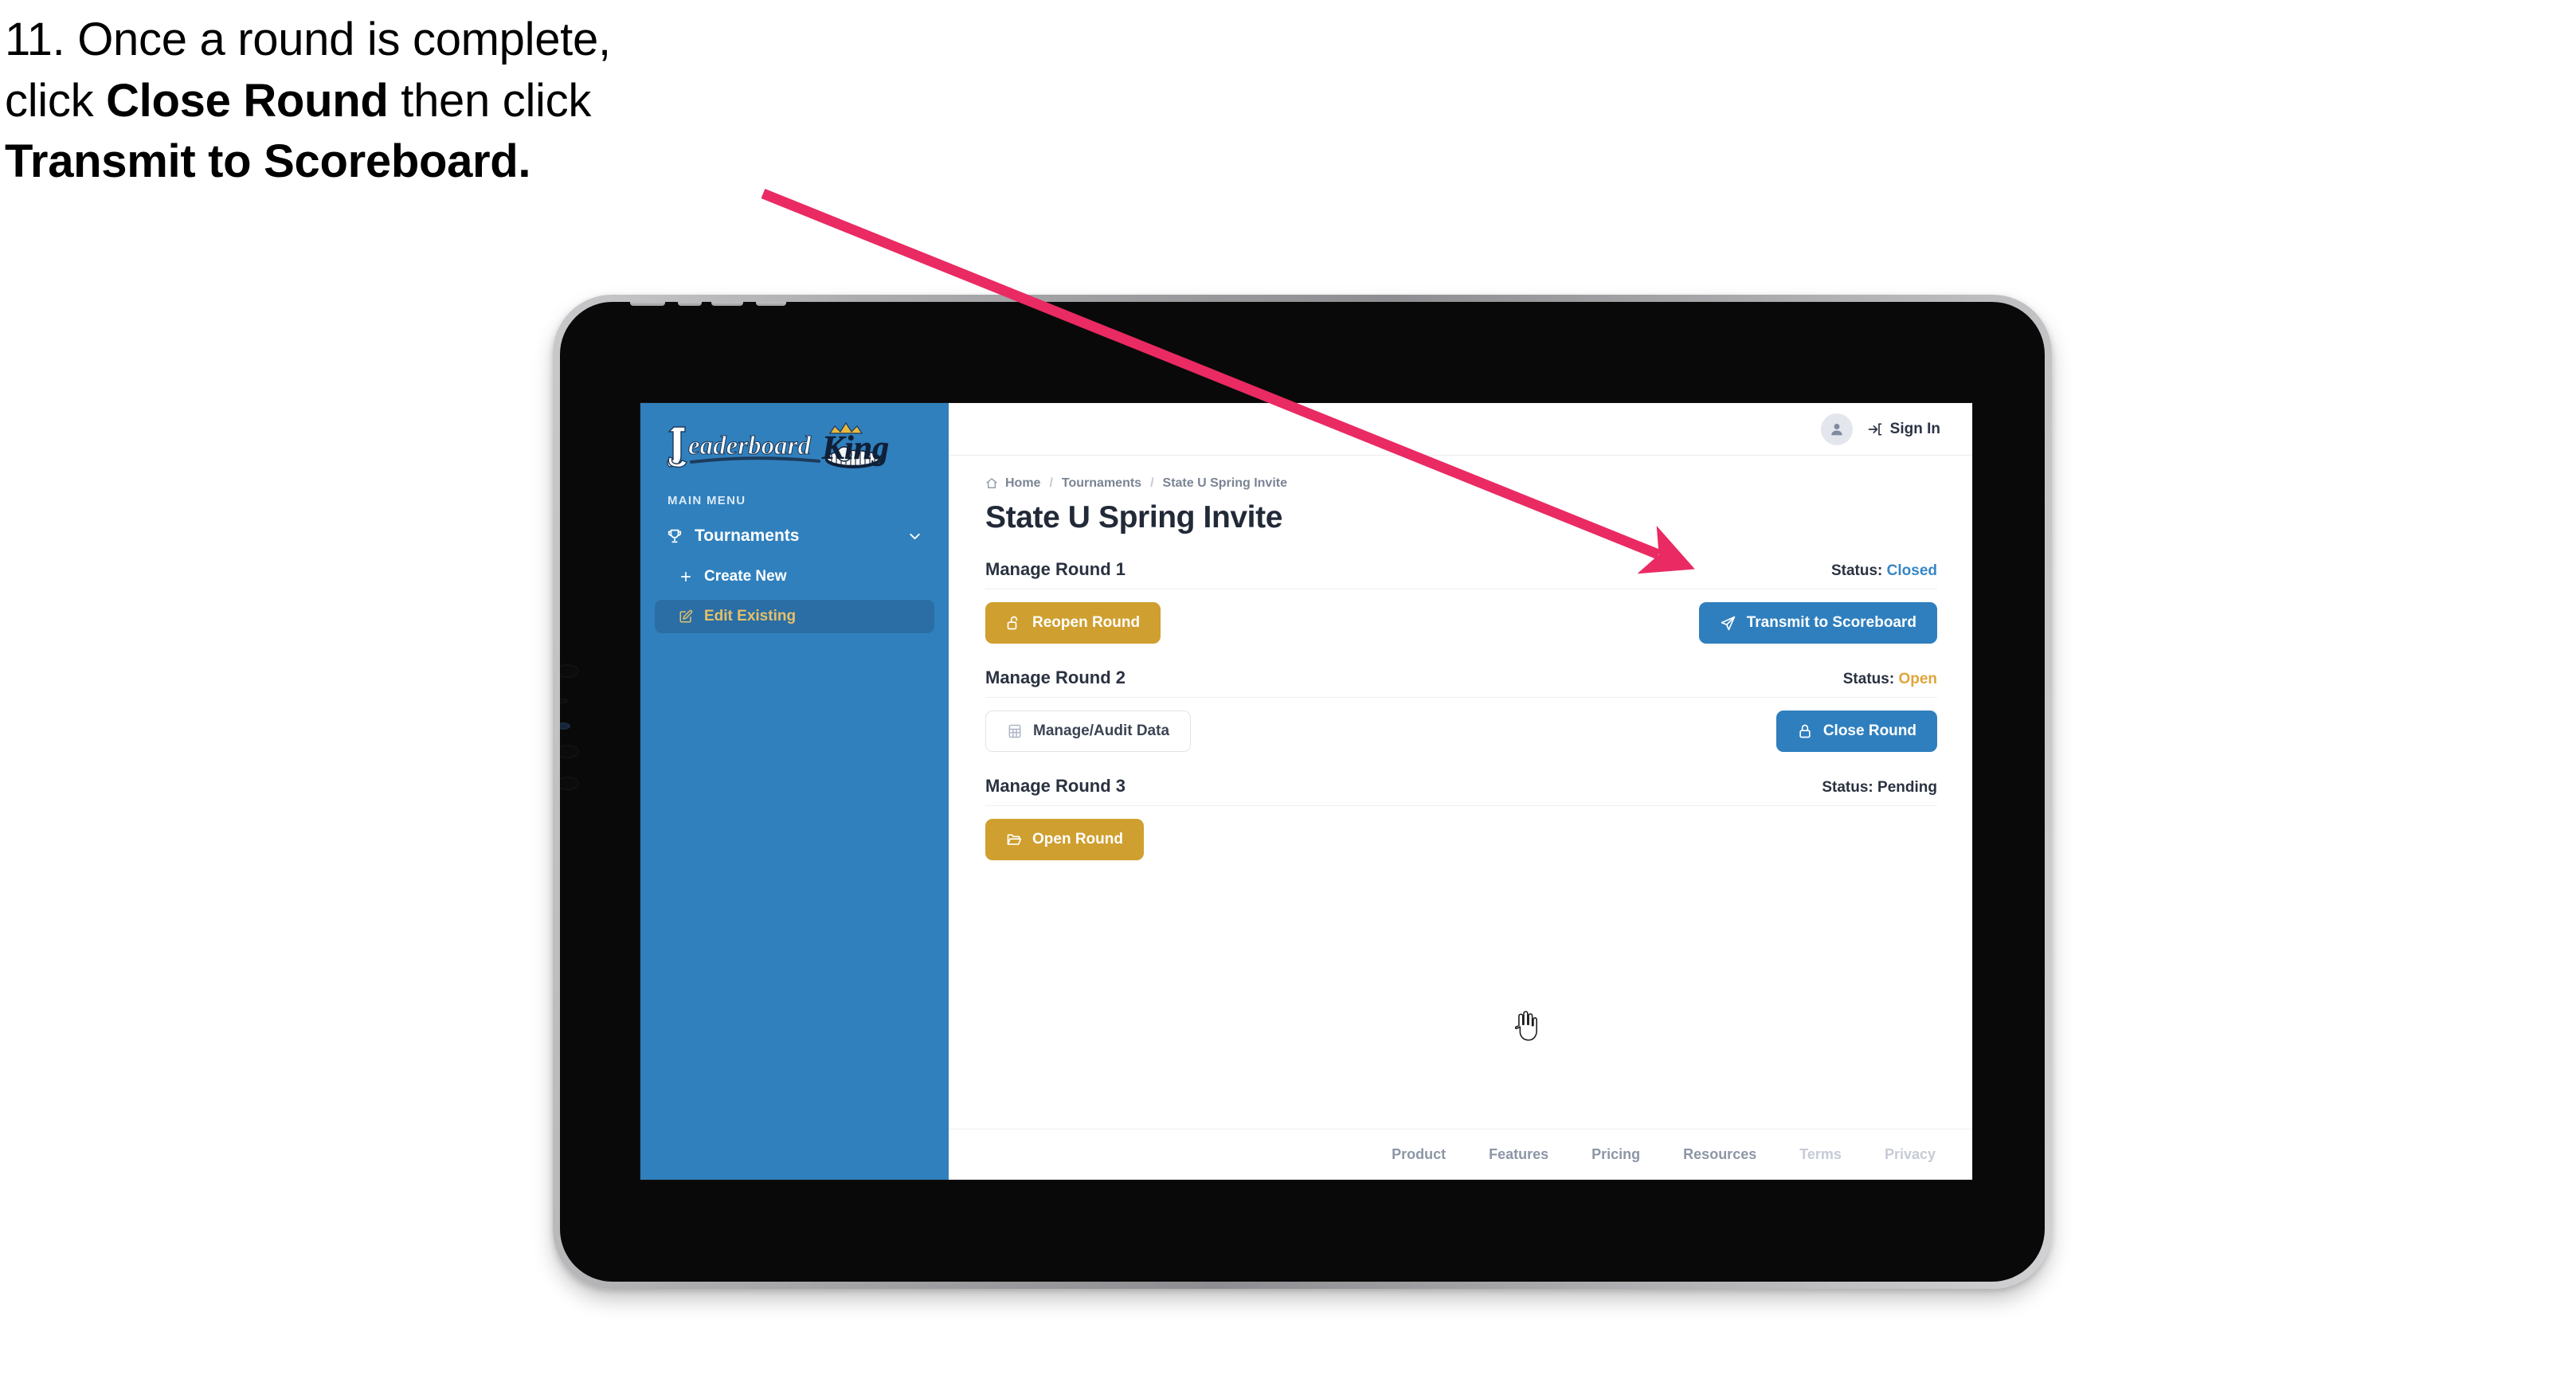 The width and height of the screenshot is (2576, 1386). I want to click on leaderboard-king-logo-icon: eaderboard King, so click(778, 444).